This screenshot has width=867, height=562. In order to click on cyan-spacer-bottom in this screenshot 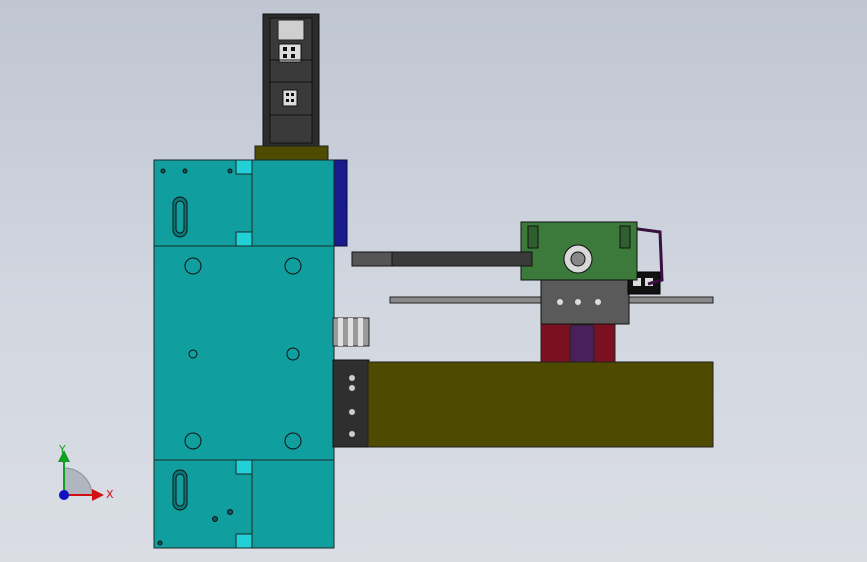, I will do `click(244, 467)`.